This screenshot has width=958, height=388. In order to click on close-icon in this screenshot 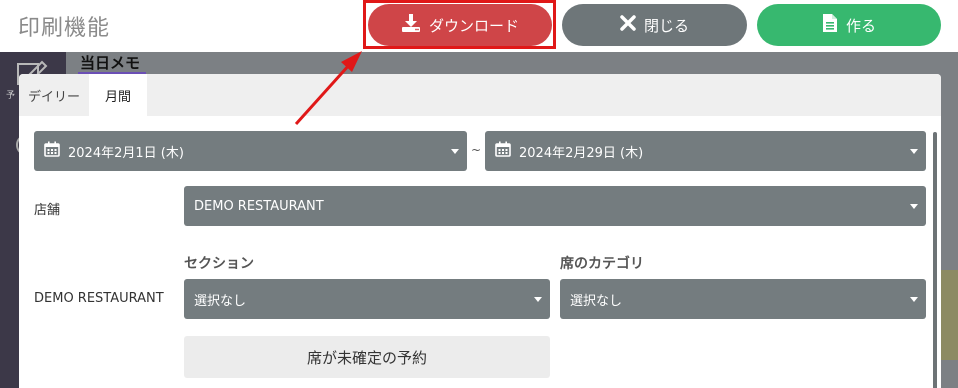, I will do `click(628, 25)`.